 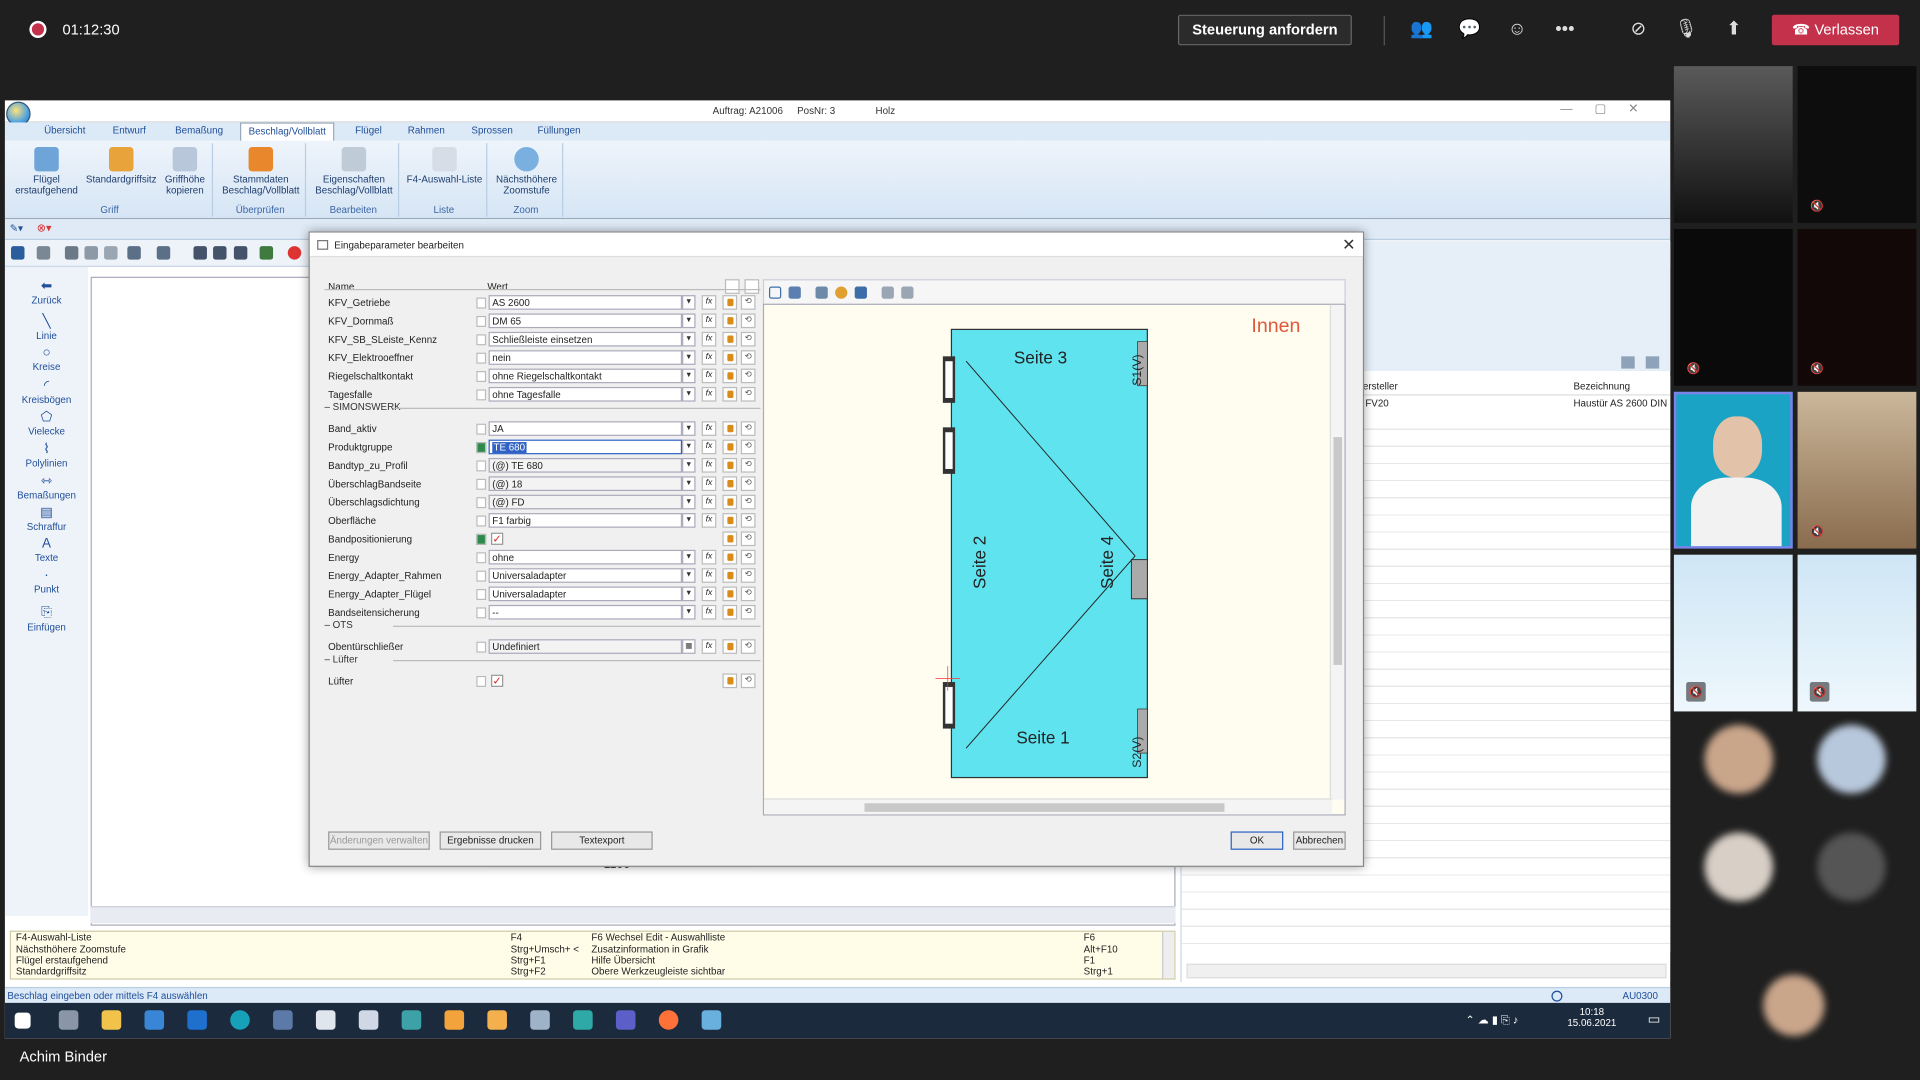 I want to click on tab-bemassung: Bemaßung, so click(x=199, y=130).